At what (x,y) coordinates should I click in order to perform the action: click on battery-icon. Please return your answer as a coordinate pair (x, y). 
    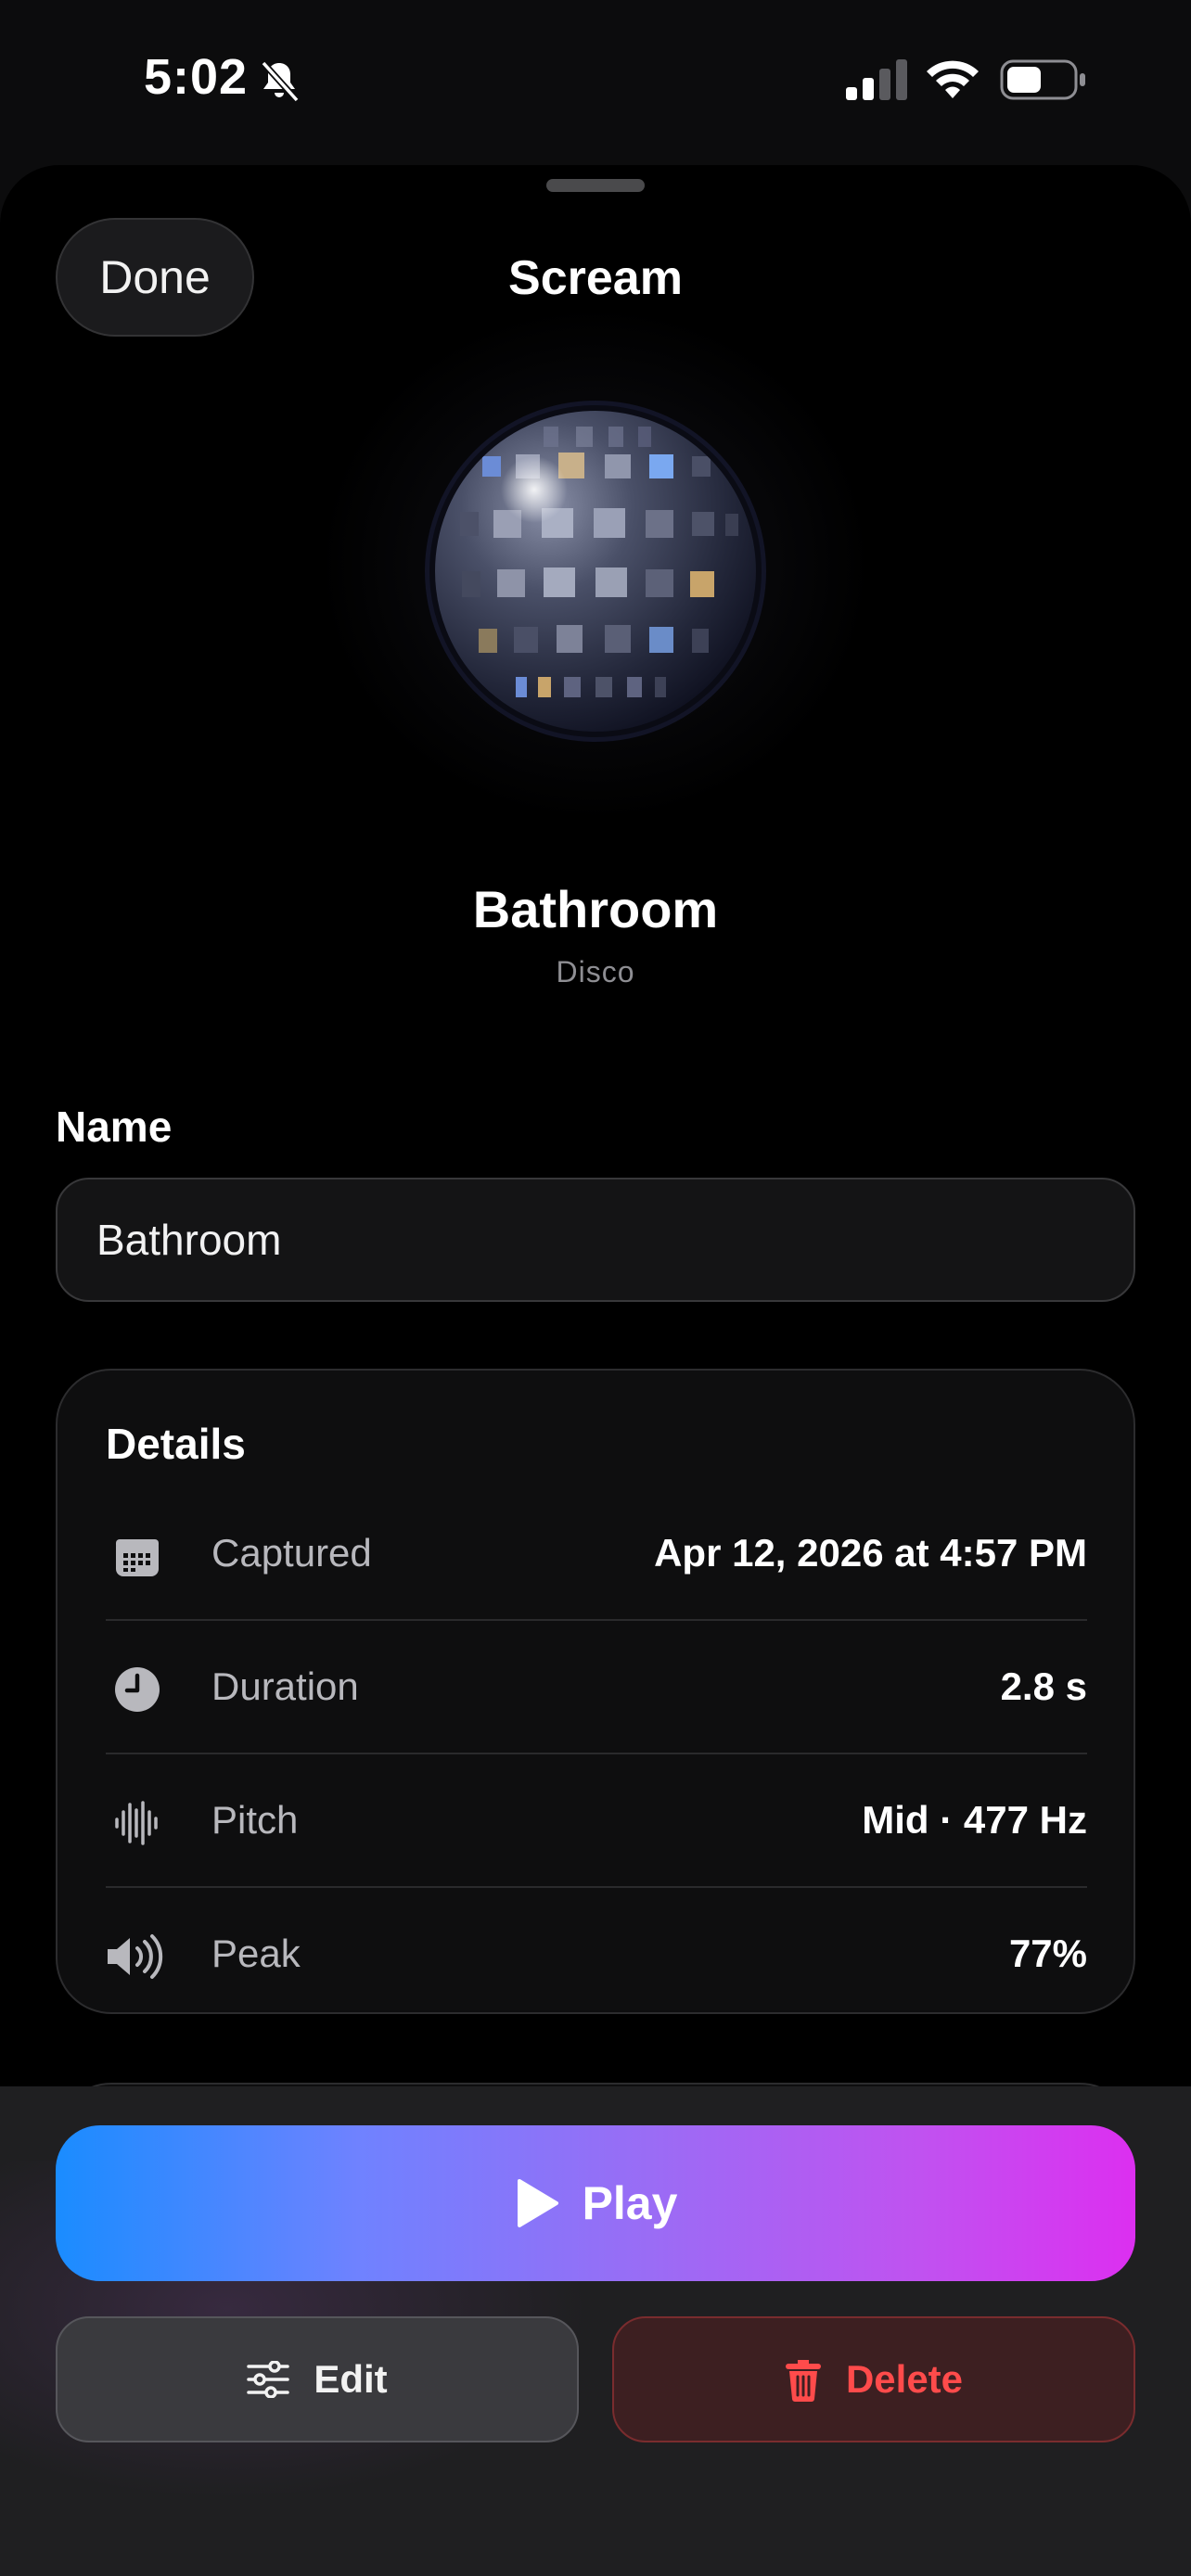
    Looking at the image, I should click on (1042, 79).